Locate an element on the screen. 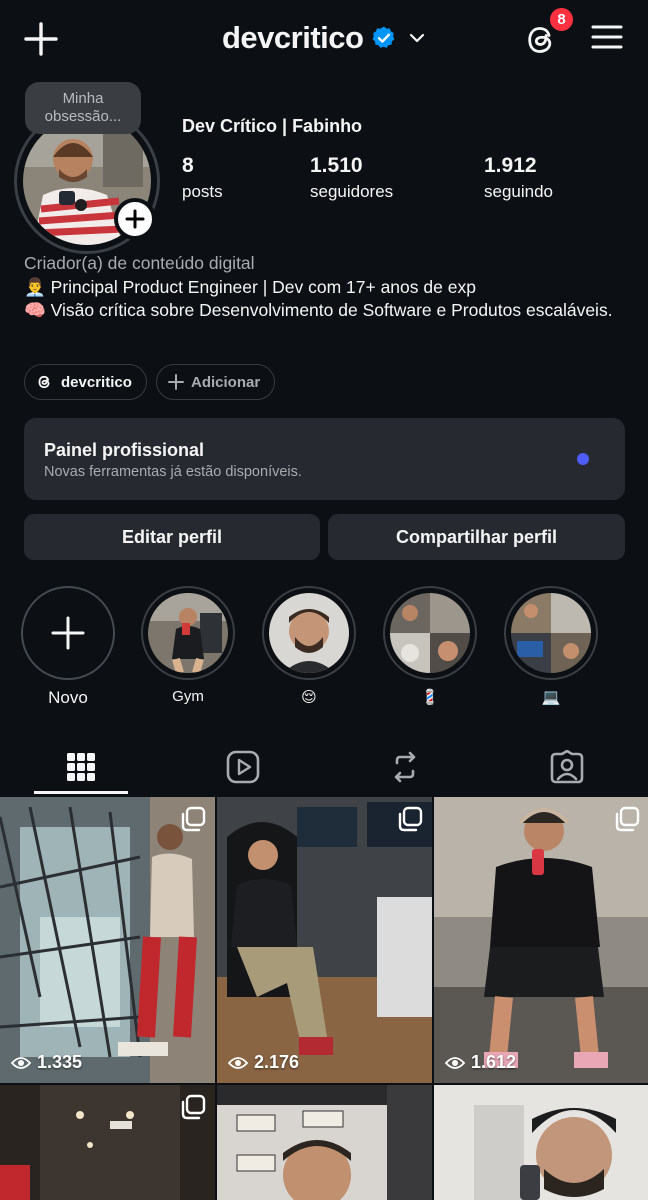  stat-value: 8 is located at coordinates (188, 165).